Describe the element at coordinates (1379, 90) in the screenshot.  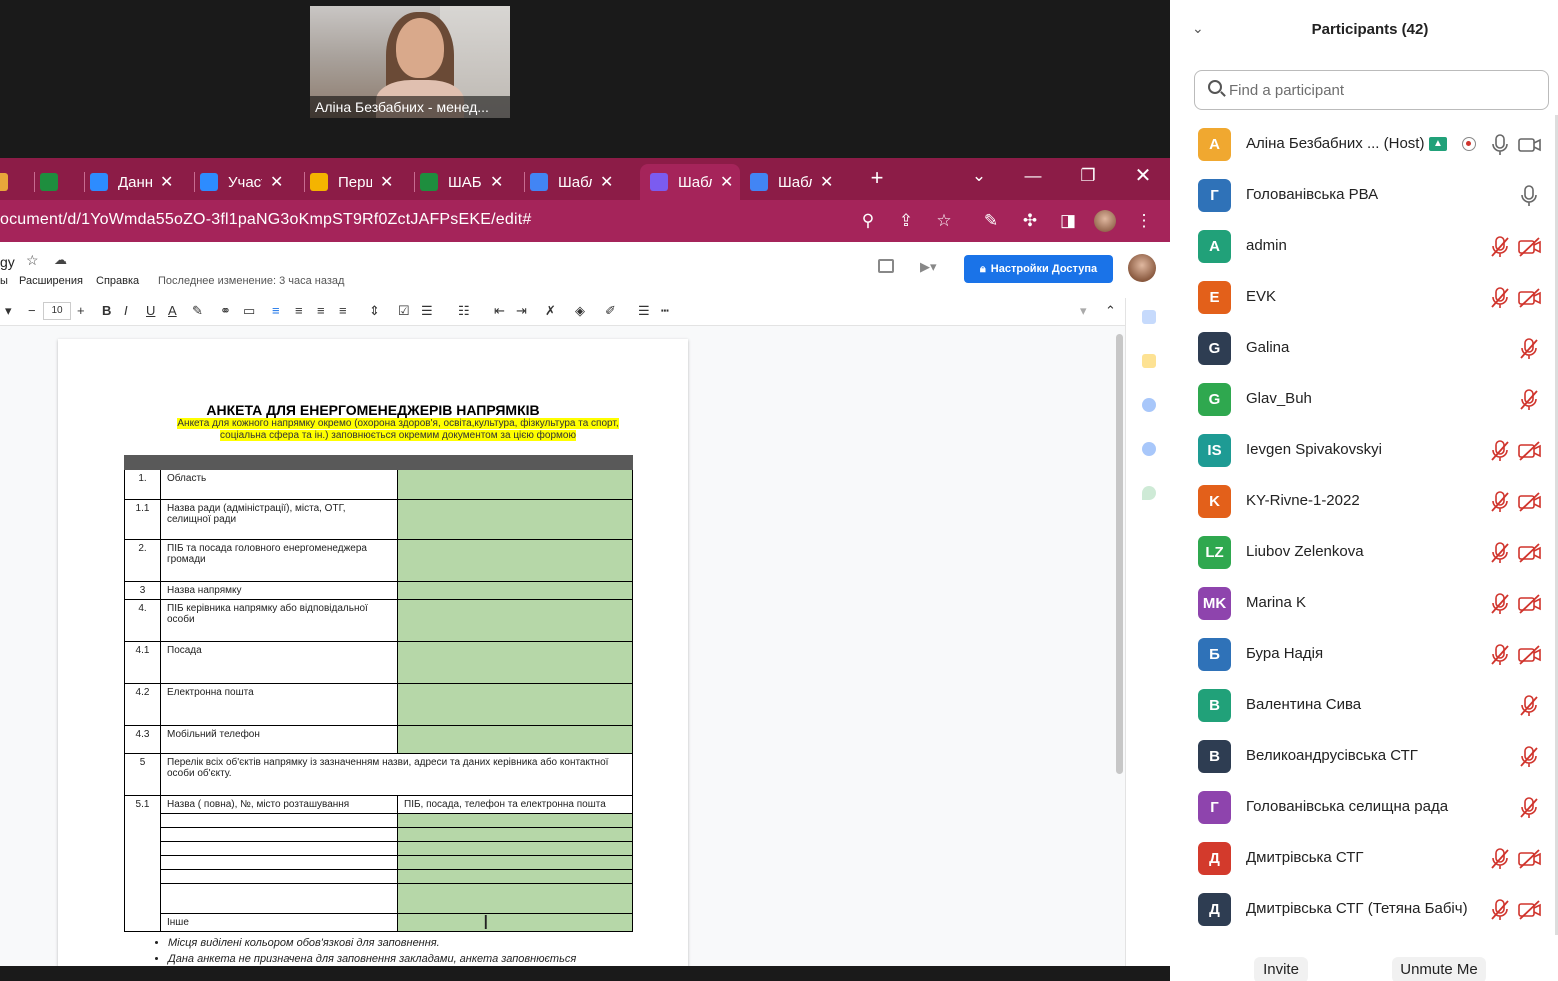
I see `search-input` at that location.